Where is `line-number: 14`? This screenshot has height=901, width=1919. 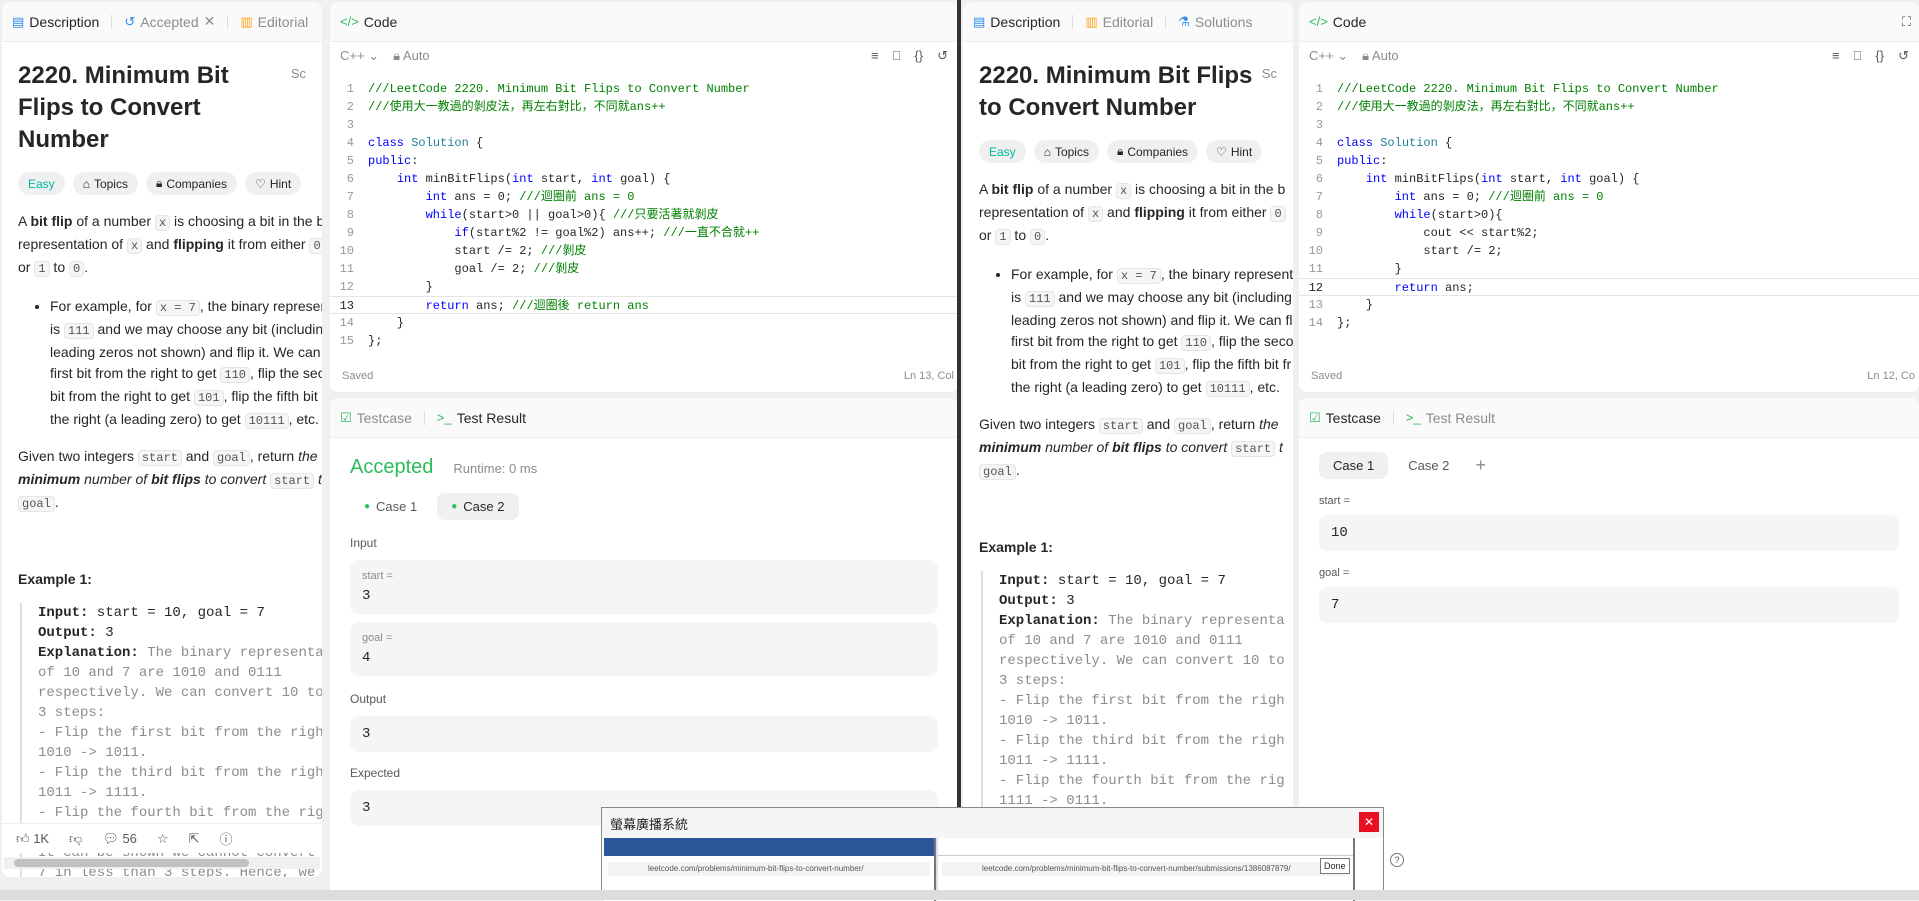 line-number: 14 is located at coordinates (346, 323).